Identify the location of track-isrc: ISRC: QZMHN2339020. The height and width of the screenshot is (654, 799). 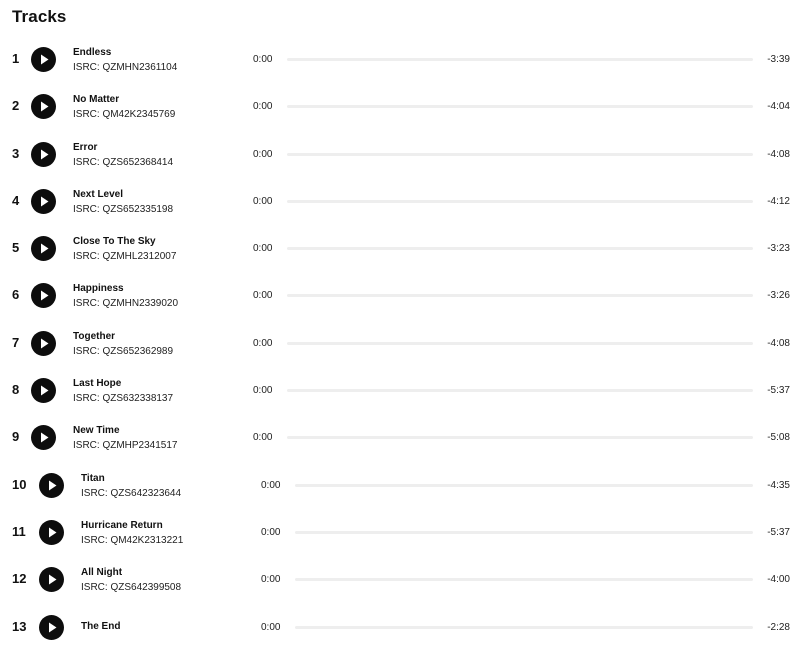
(126, 304).